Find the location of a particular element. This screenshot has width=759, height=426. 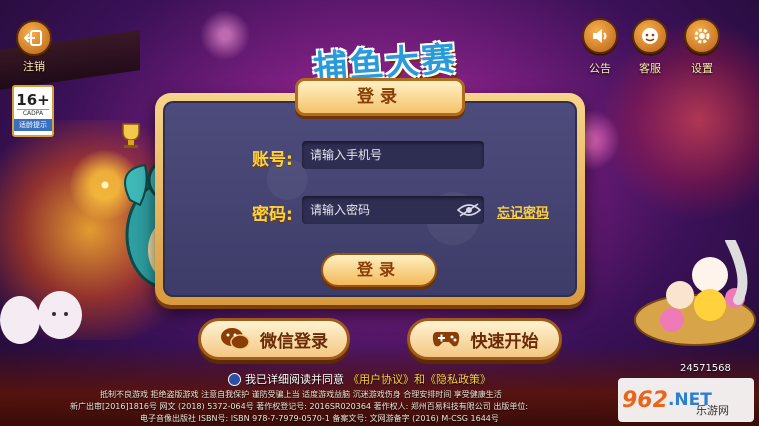

announcement-label: 公告 is located at coordinates (600, 68).